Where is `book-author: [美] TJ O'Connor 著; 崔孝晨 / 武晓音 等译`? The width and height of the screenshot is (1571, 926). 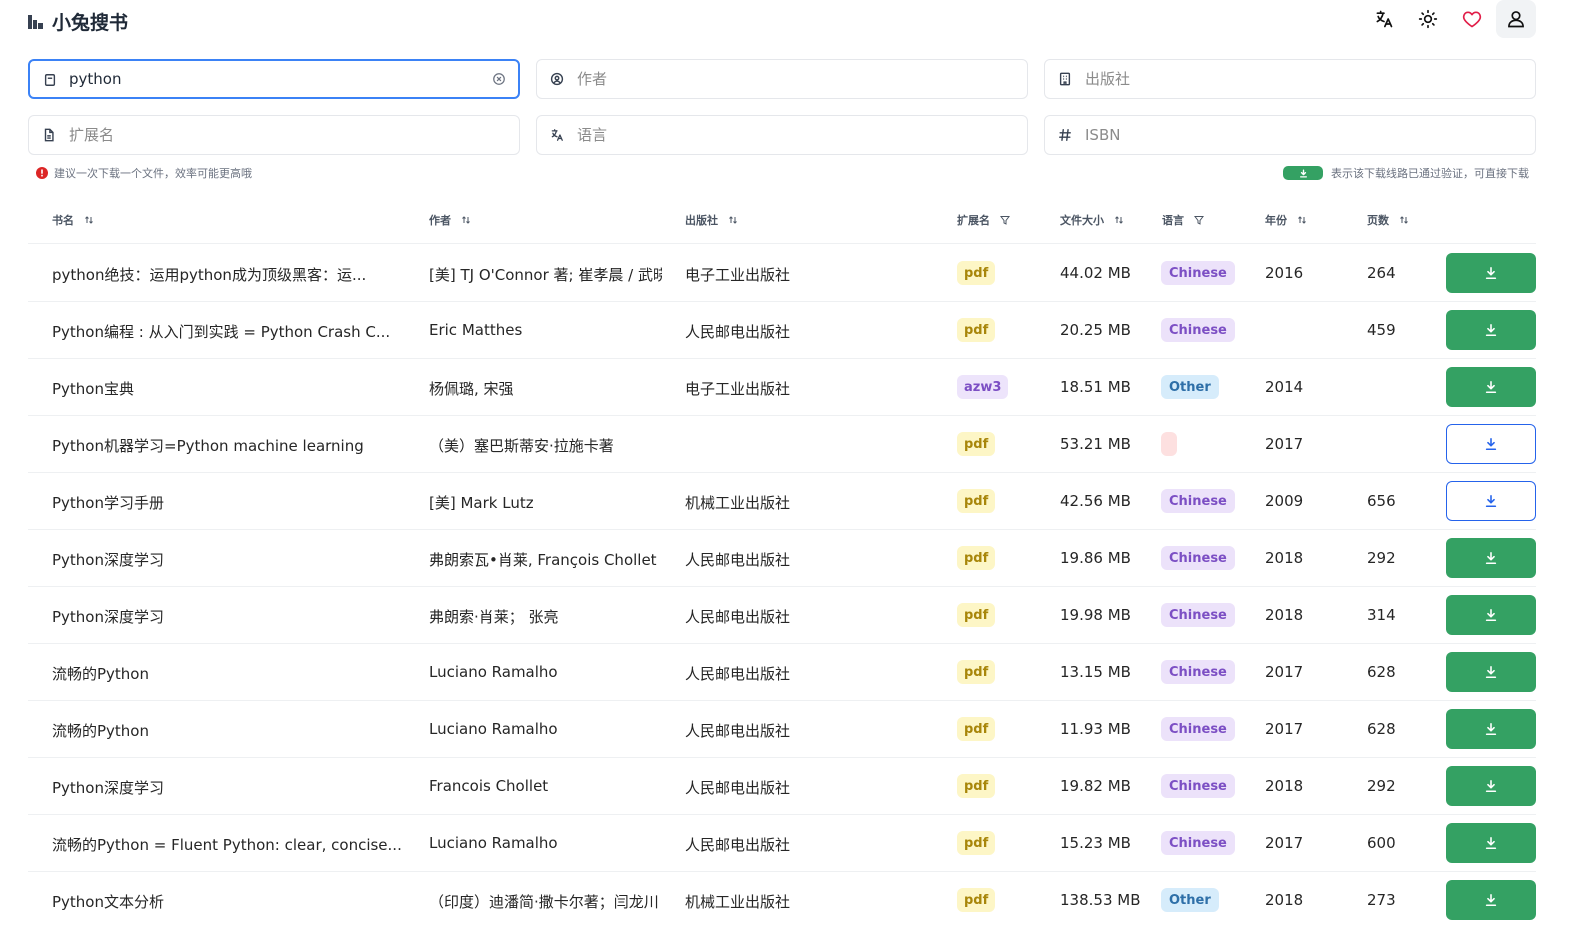 book-author: [美] TJ O'Connor 著; 崔孝晨 / 武晓音 等译 is located at coordinates (545, 275).